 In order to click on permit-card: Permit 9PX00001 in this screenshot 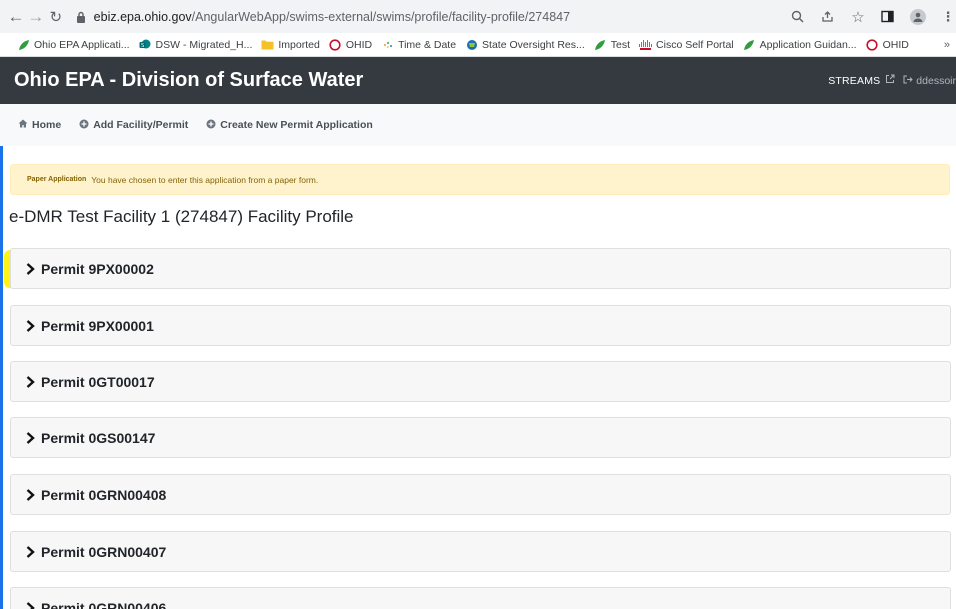, I will do `click(480, 325)`.